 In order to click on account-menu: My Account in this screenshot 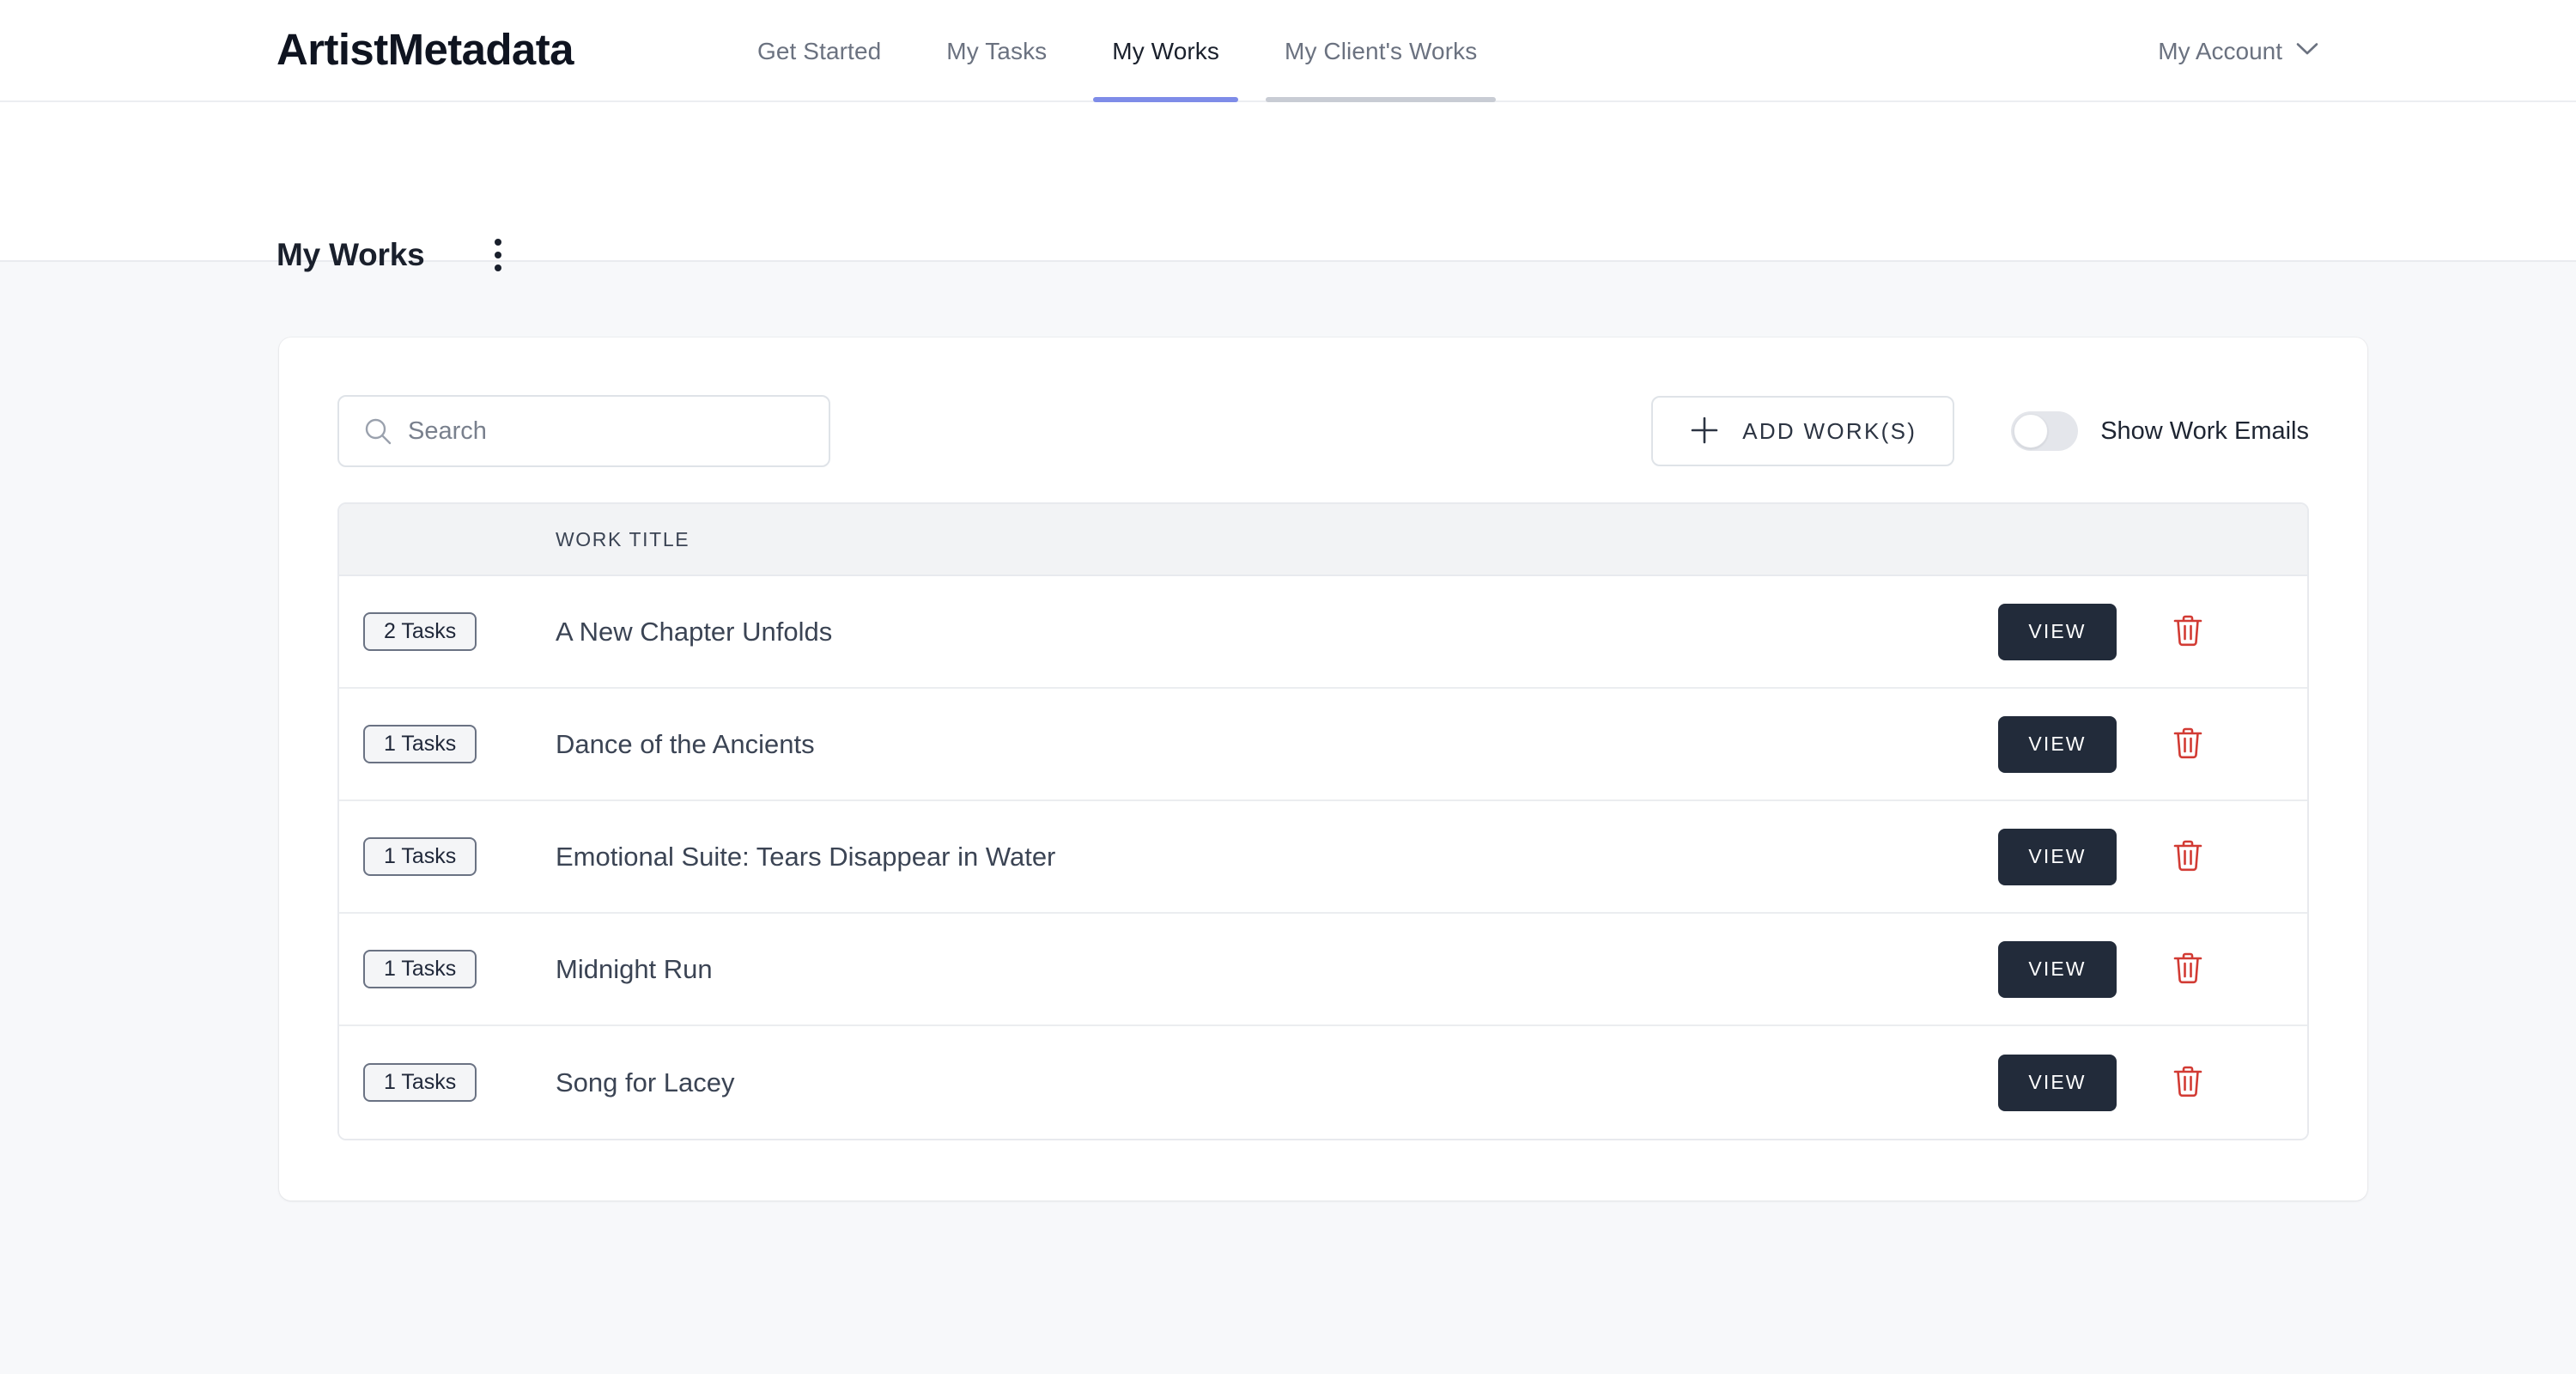, I will do `click(2238, 51)`.